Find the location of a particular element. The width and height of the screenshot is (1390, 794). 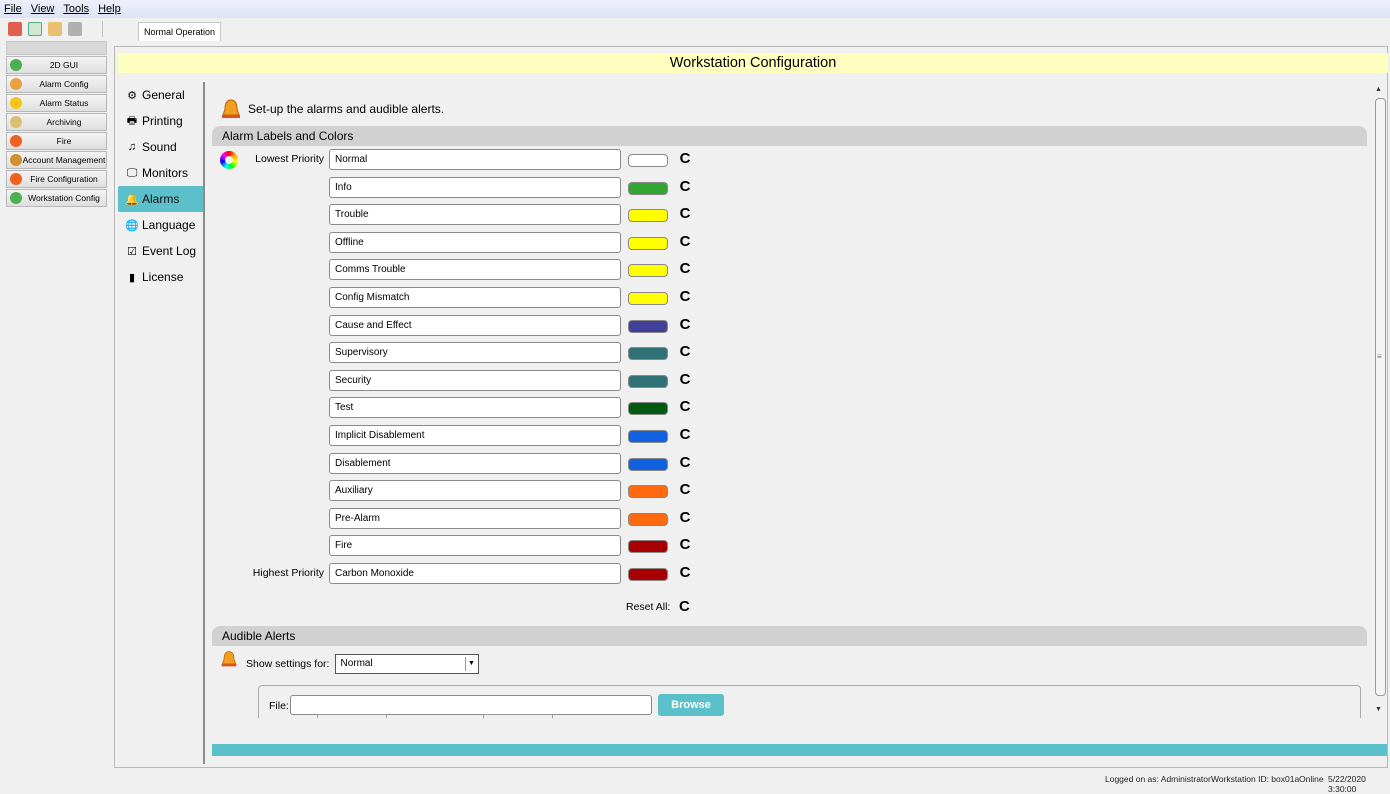

home-icon is located at coordinates (55, 29).